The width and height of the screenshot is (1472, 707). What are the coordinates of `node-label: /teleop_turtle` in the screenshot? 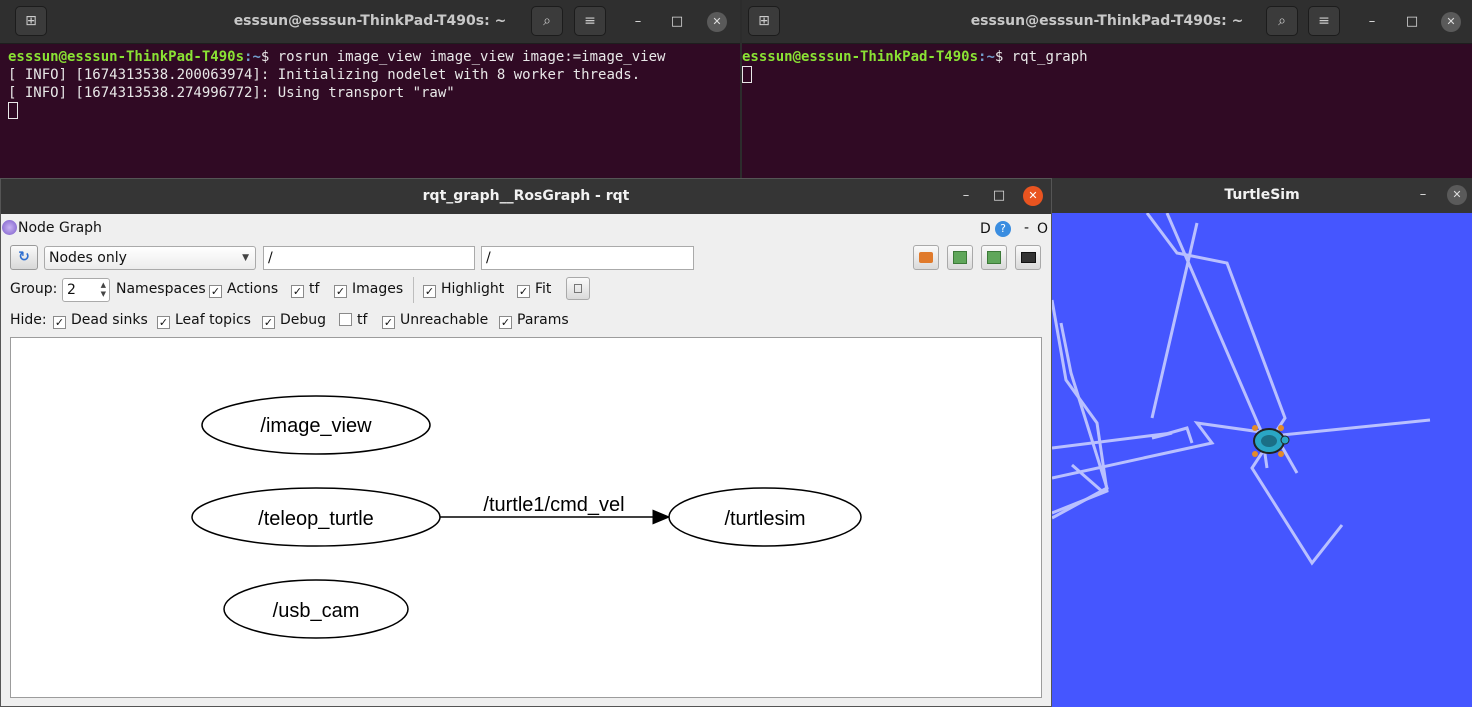 It's located at (316, 519).